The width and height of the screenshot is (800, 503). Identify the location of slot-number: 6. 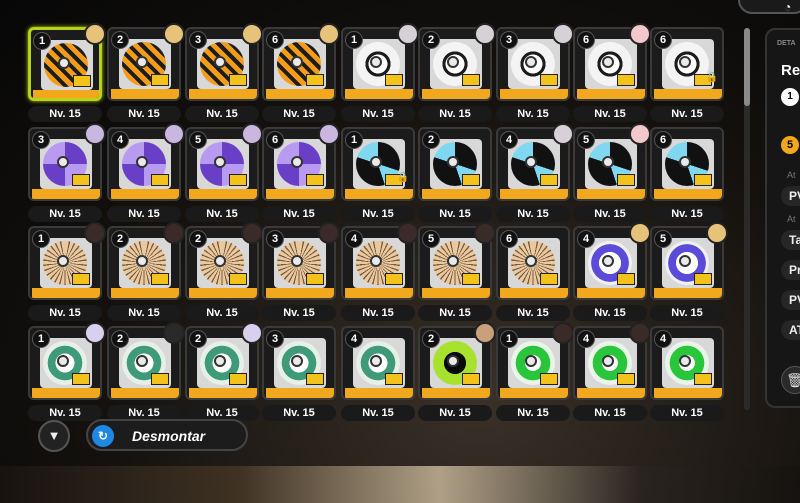
(663, 40).